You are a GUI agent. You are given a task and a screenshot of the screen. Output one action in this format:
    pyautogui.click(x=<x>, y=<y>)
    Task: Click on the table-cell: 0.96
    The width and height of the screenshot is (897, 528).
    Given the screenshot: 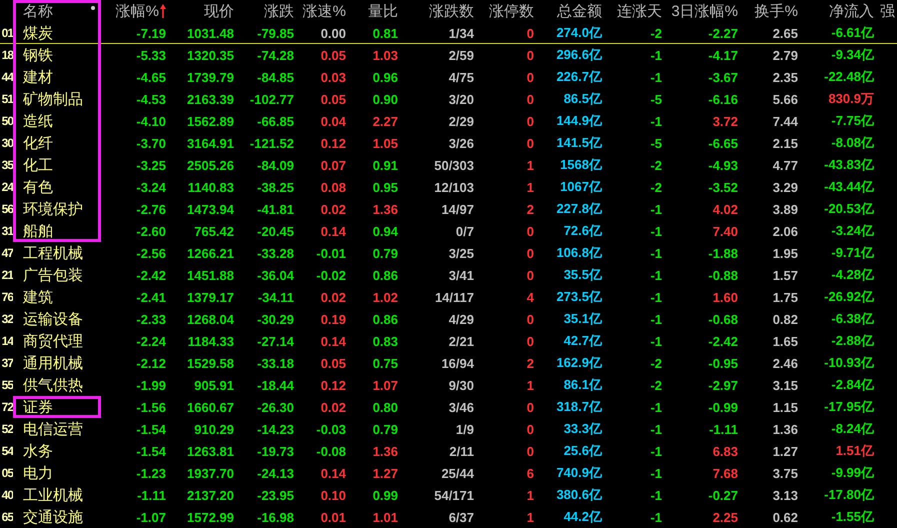 What is the action you would take?
    pyautogui.click(x=385, y=77)
    